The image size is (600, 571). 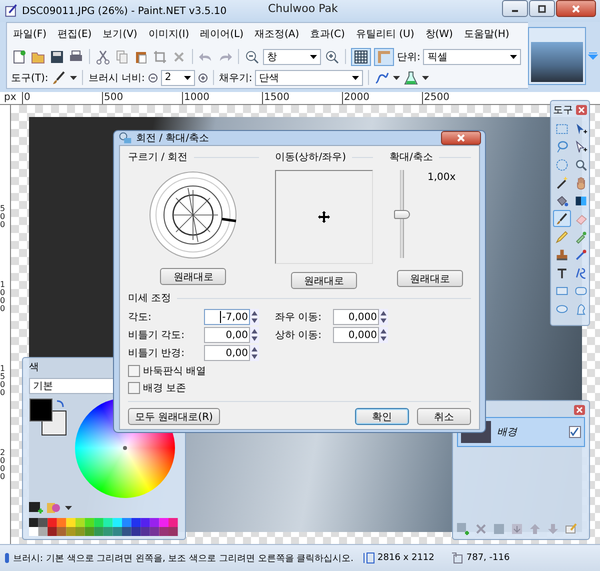 What do you see at coordinates (7, 558) in the screenshot?
I see `brush-icon` at bounding box center [7, 558].